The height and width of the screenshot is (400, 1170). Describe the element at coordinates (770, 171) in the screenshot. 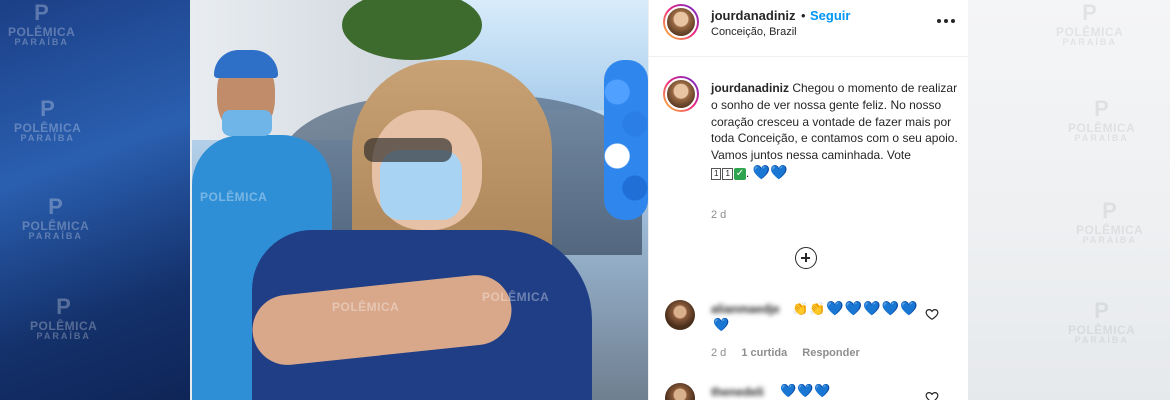

I see `blue-heart-icons: 💙💙` at that location.